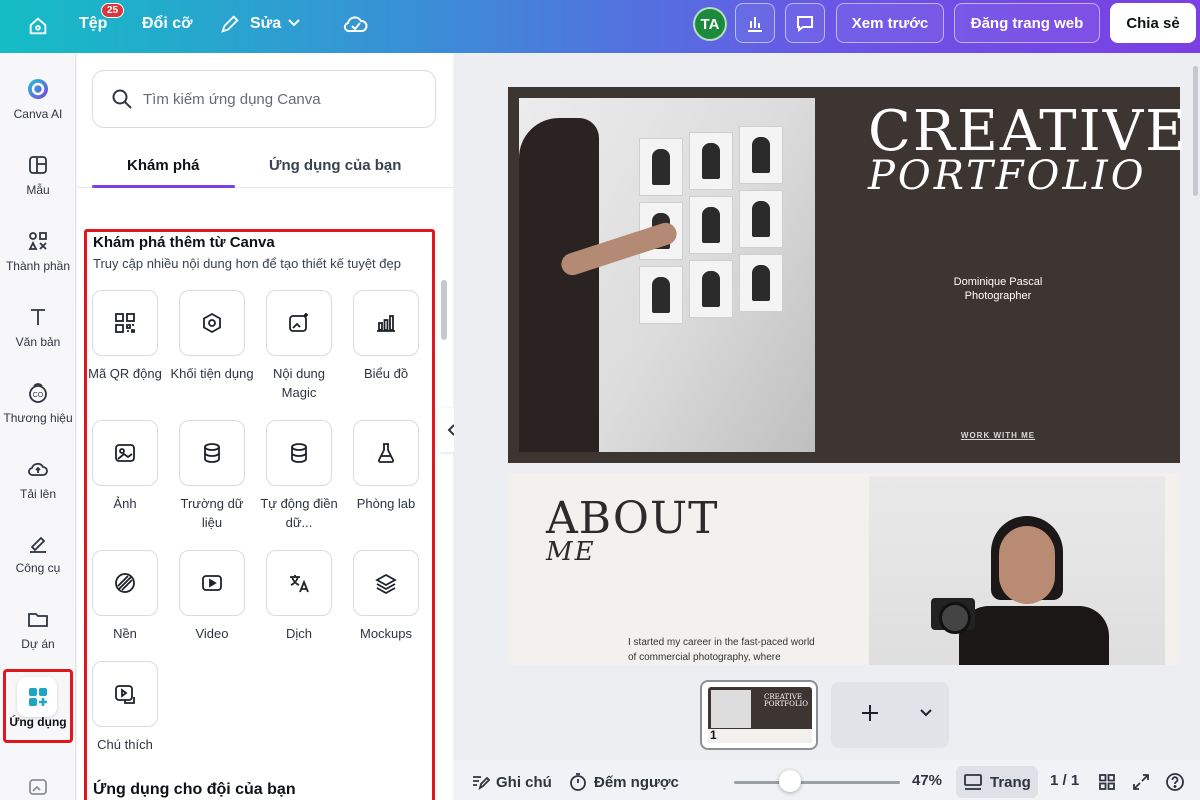 The width and height of the screenshot is (1200, 800). What do you see at coordinates (212, 476) in the screenshot?
I see `app-data-fields: Trường dữ liệu` at bounding box center [212, 476].